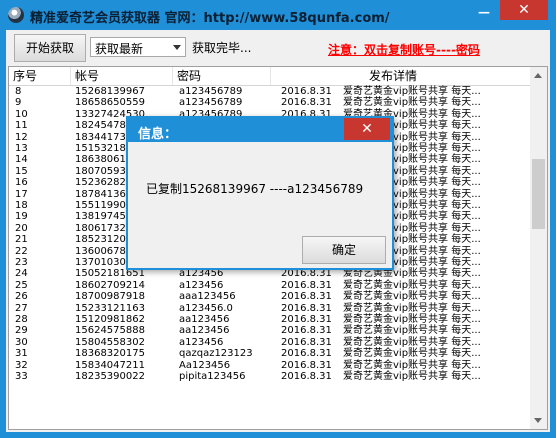 Image resolution: width=556 pixels, height=438 pixels. Describe the element at coordinates (538, 420) in the screenshot. I see `scroll-down-icon` at that location.